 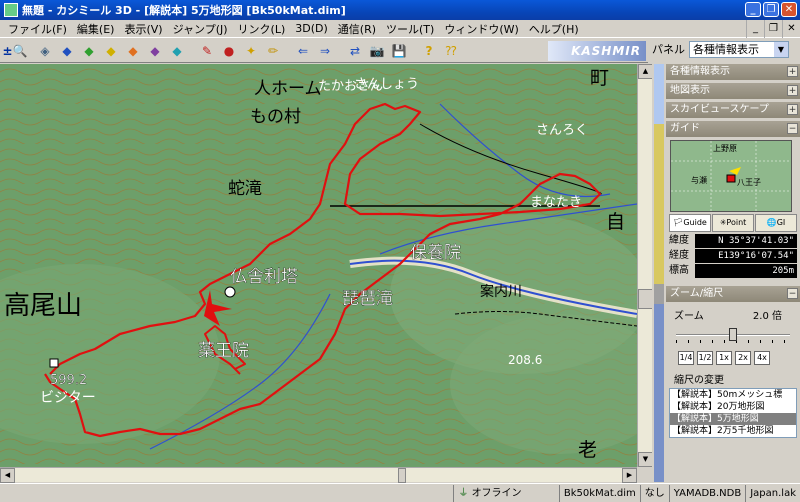 What do you see at coordinates (645, 299) in the screenshot?
I see `vertical-scroll-thumb` at bounding box center [645, 299].